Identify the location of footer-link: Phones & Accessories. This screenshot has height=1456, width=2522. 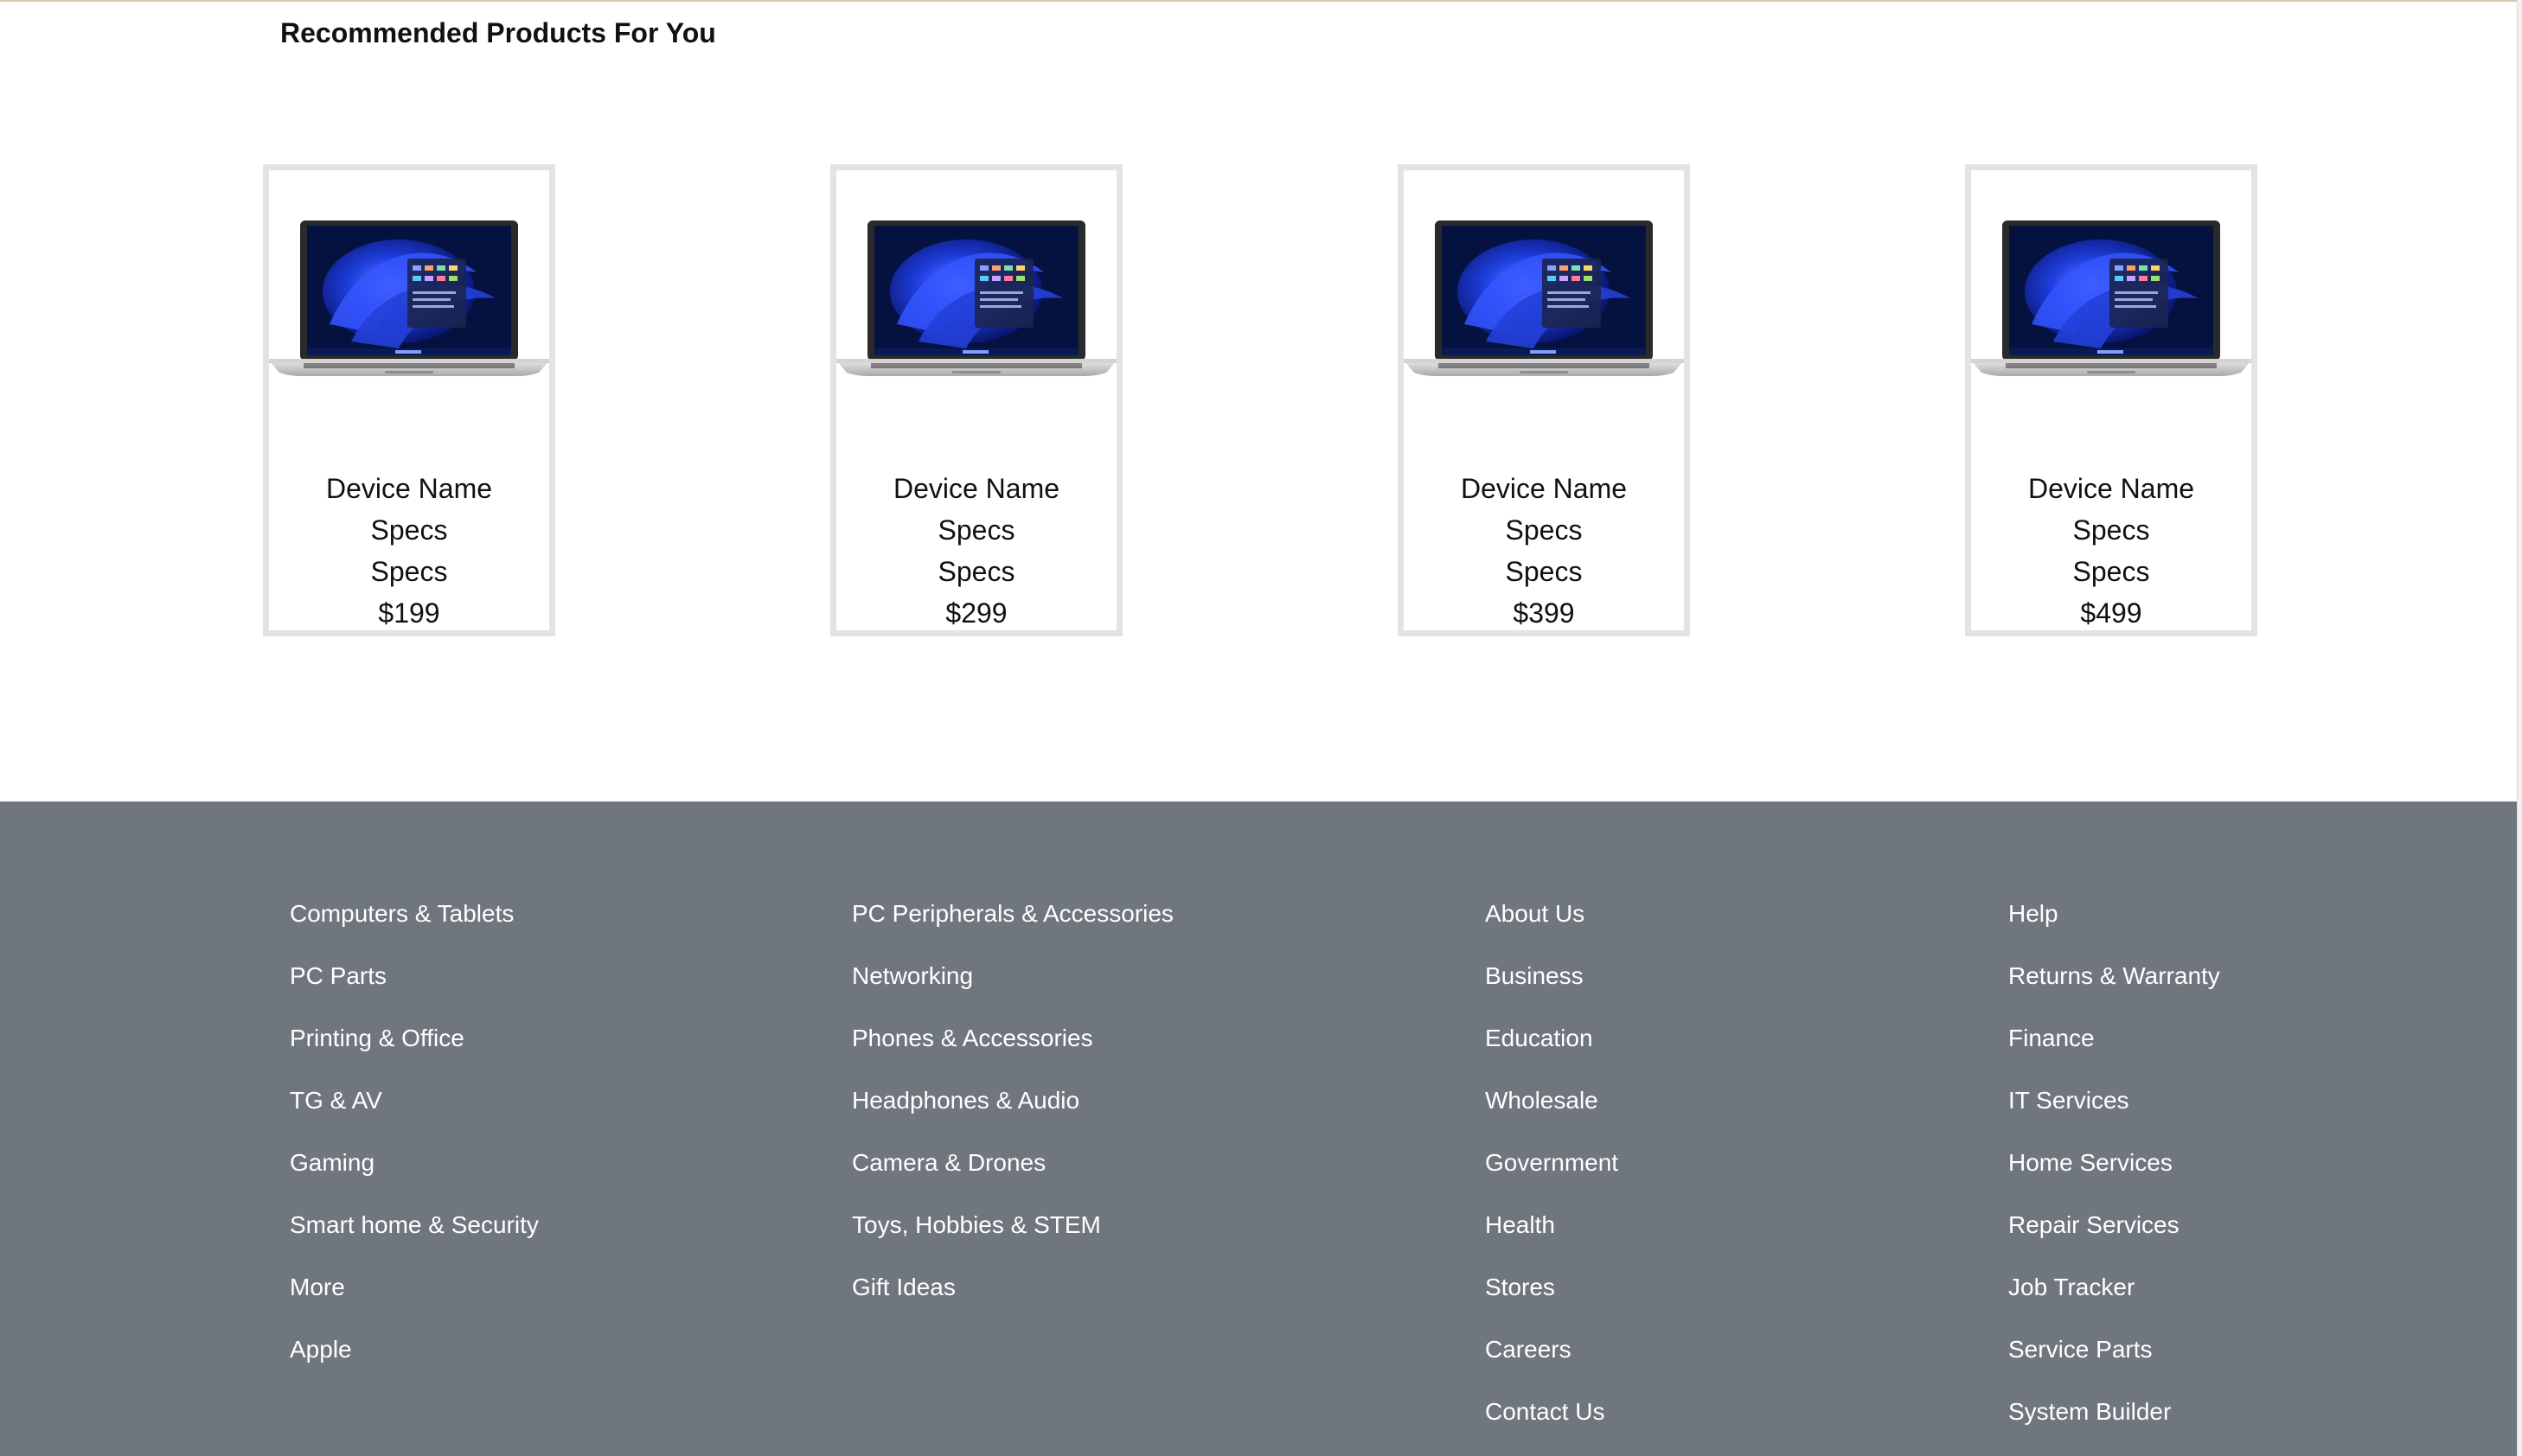
(1013, 1052).